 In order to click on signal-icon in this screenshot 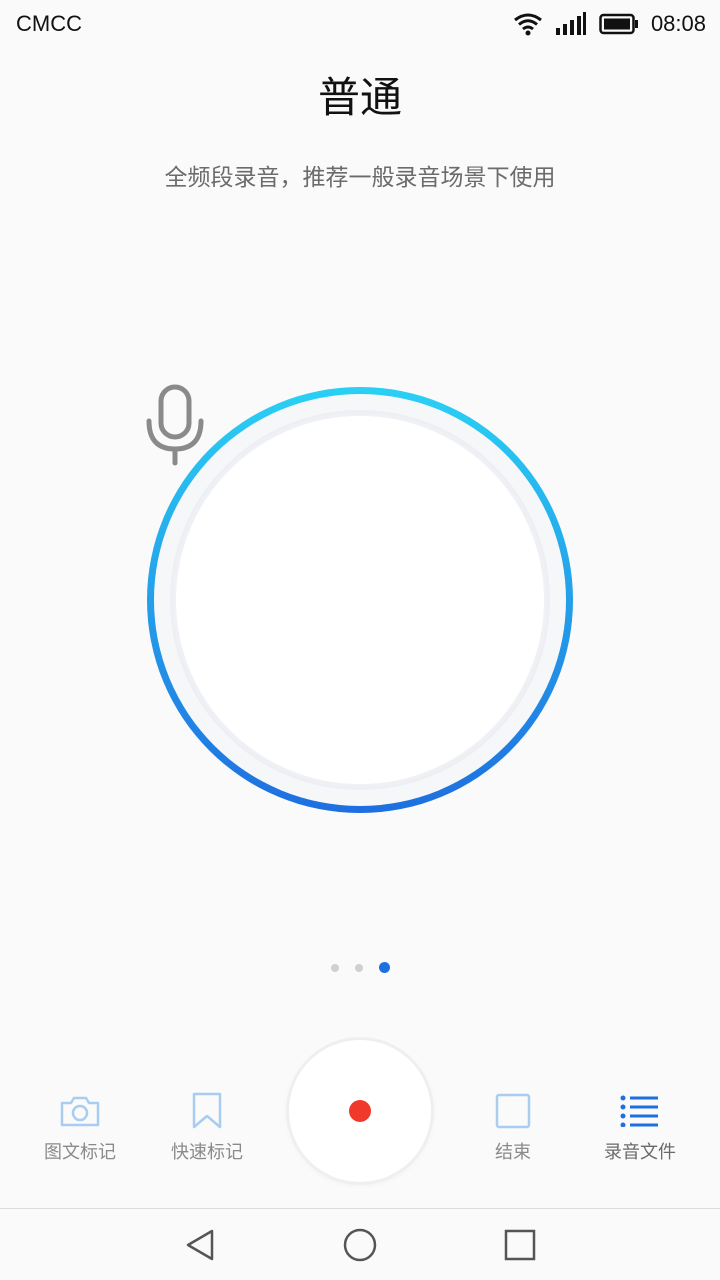, I will do `click(570, 23)`.